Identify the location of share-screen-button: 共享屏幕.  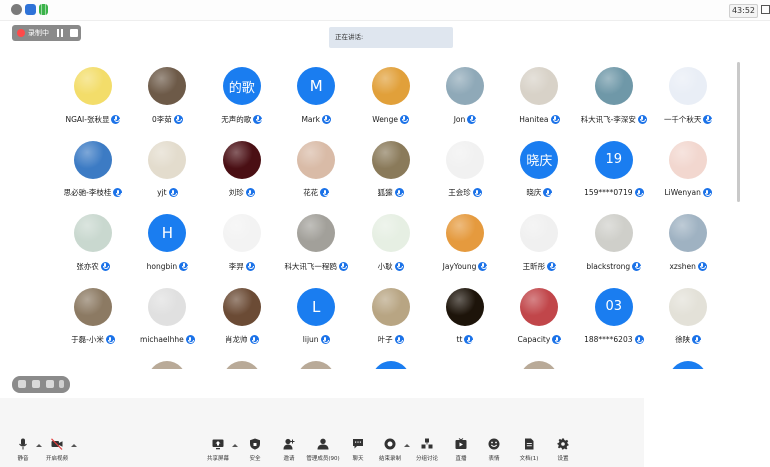
(218, 451).